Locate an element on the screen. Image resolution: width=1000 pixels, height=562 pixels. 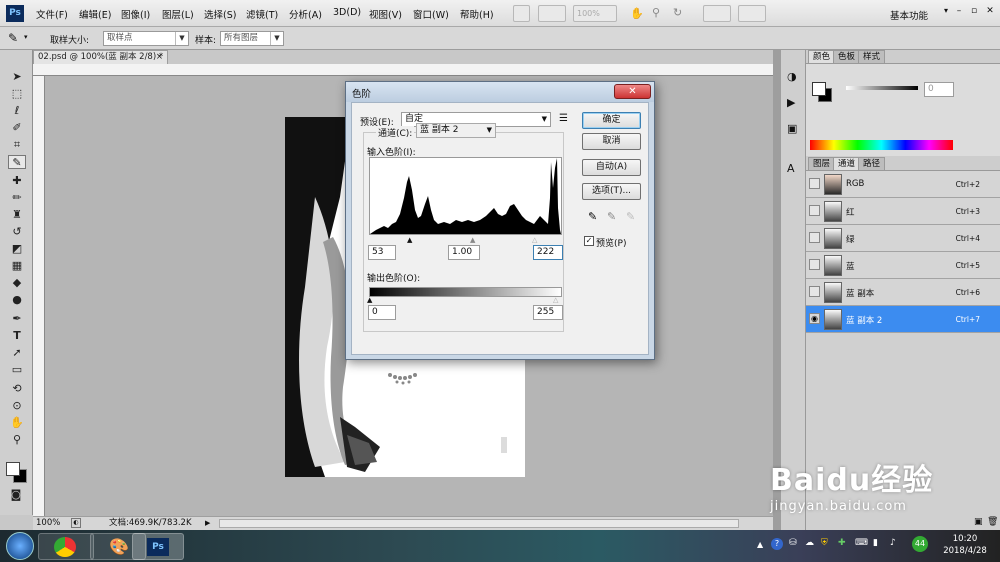
signal-icon: ▮ is located at coordinates (875, 543).